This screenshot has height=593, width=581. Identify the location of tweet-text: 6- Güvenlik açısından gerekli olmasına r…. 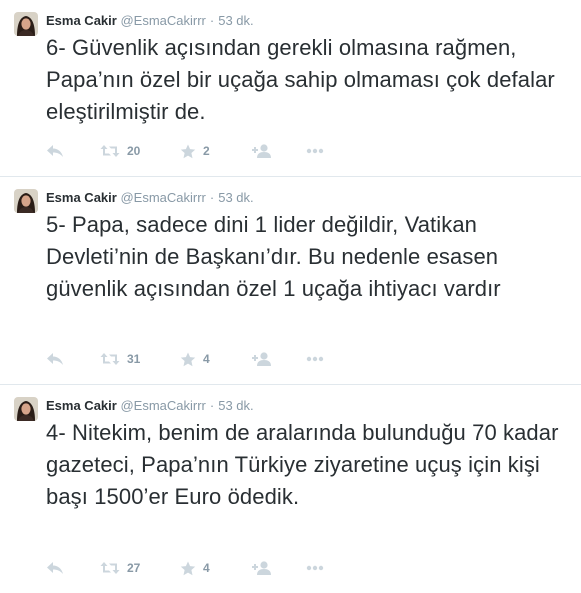
(300, 79).